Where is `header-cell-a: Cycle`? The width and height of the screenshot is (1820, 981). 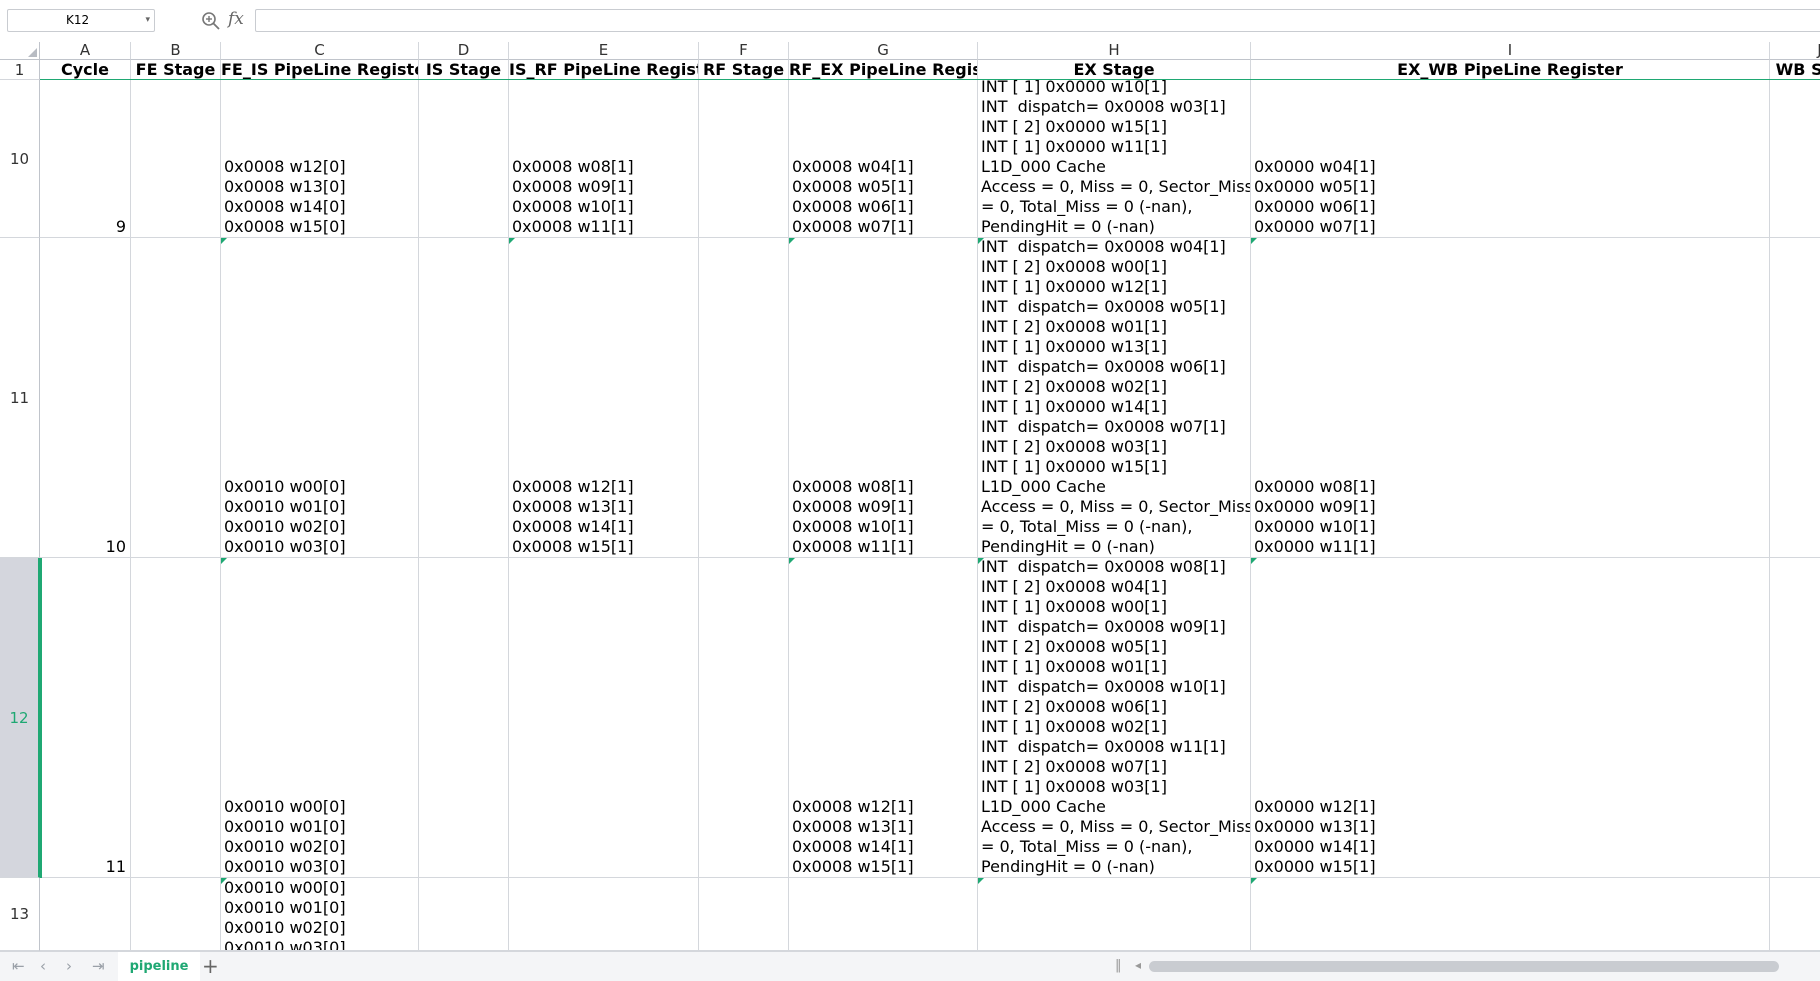
header-cell-a: Cycle is located at coordinates (85, 70).